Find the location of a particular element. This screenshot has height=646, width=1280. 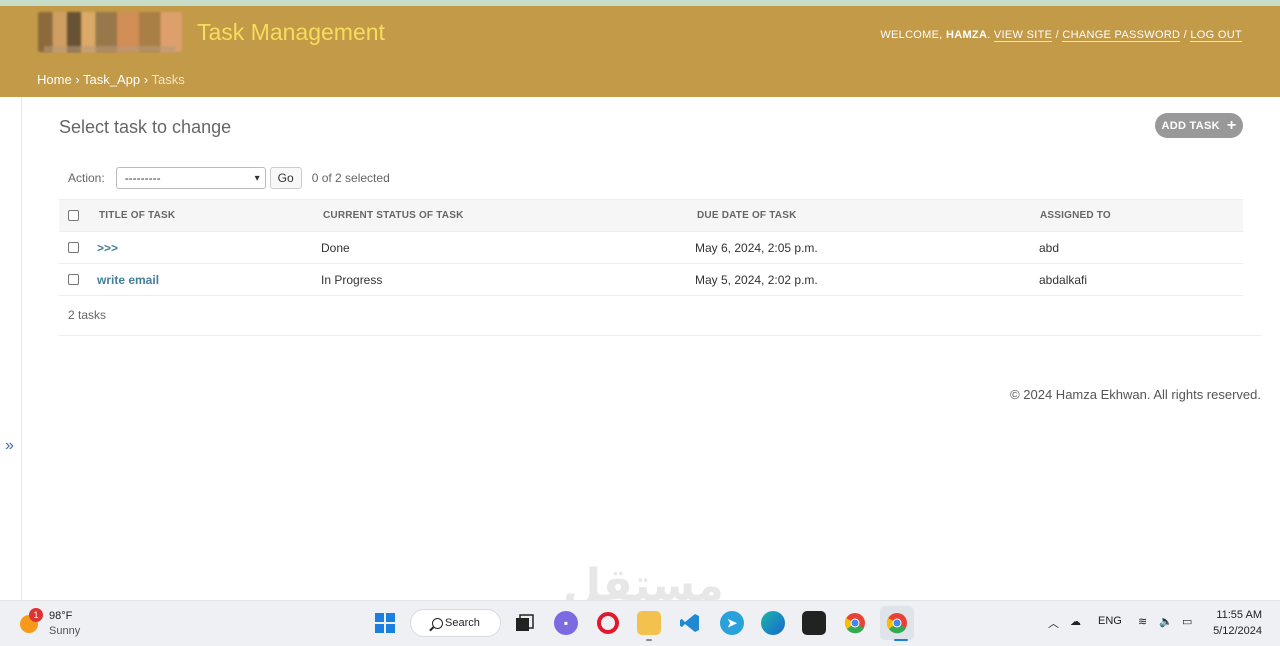

wifi-icon: ≋ is located at coordinates (1142, 621).